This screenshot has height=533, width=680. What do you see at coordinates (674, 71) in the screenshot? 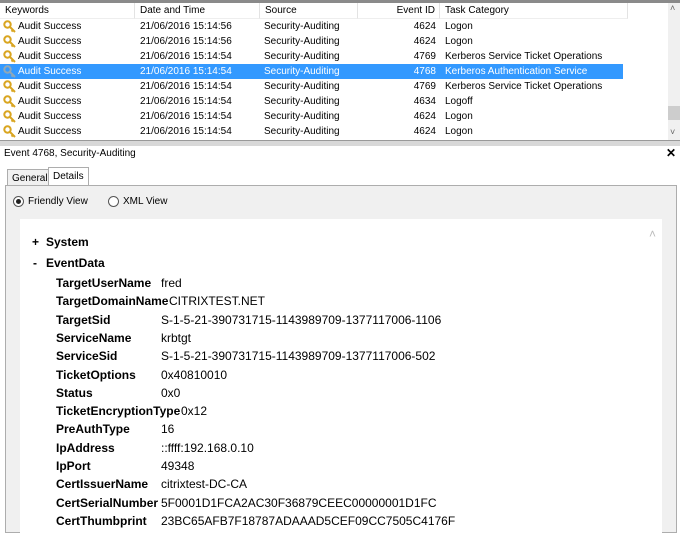
I see `list-scrollbar: ˄ ˅` at bounding box center [674, 71].